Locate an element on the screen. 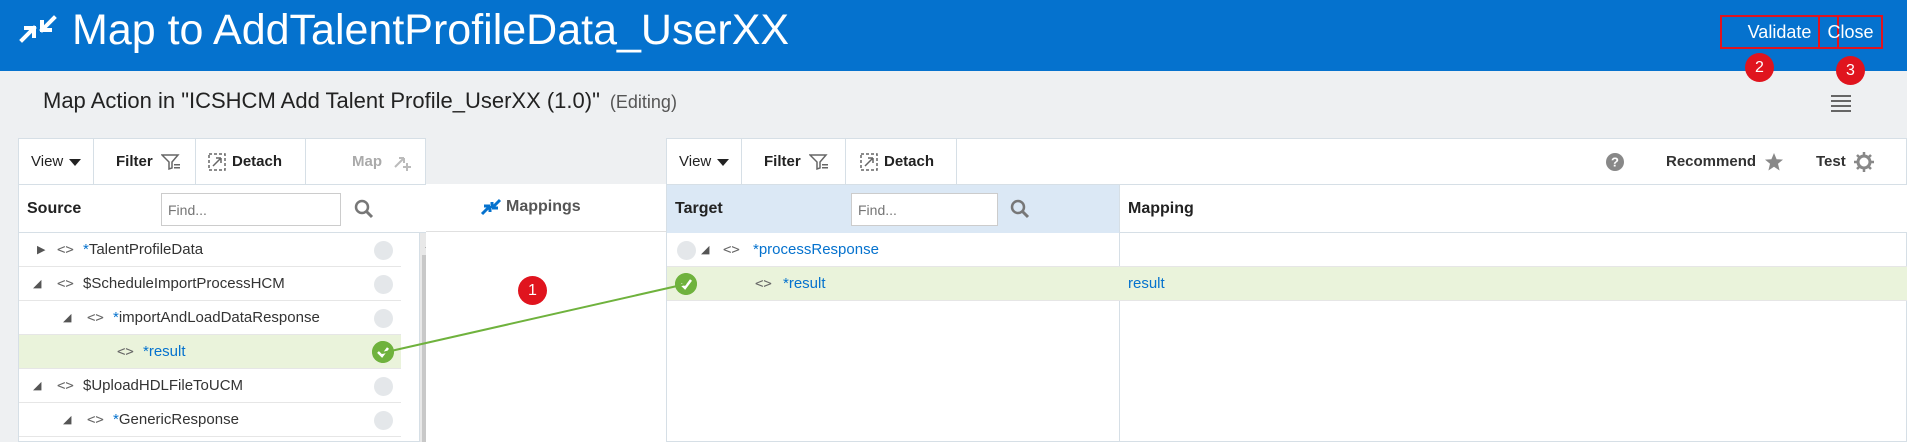 The height and width of the screenshot is (442, 1907). map-label: Map is located at coordinates (367, 161).